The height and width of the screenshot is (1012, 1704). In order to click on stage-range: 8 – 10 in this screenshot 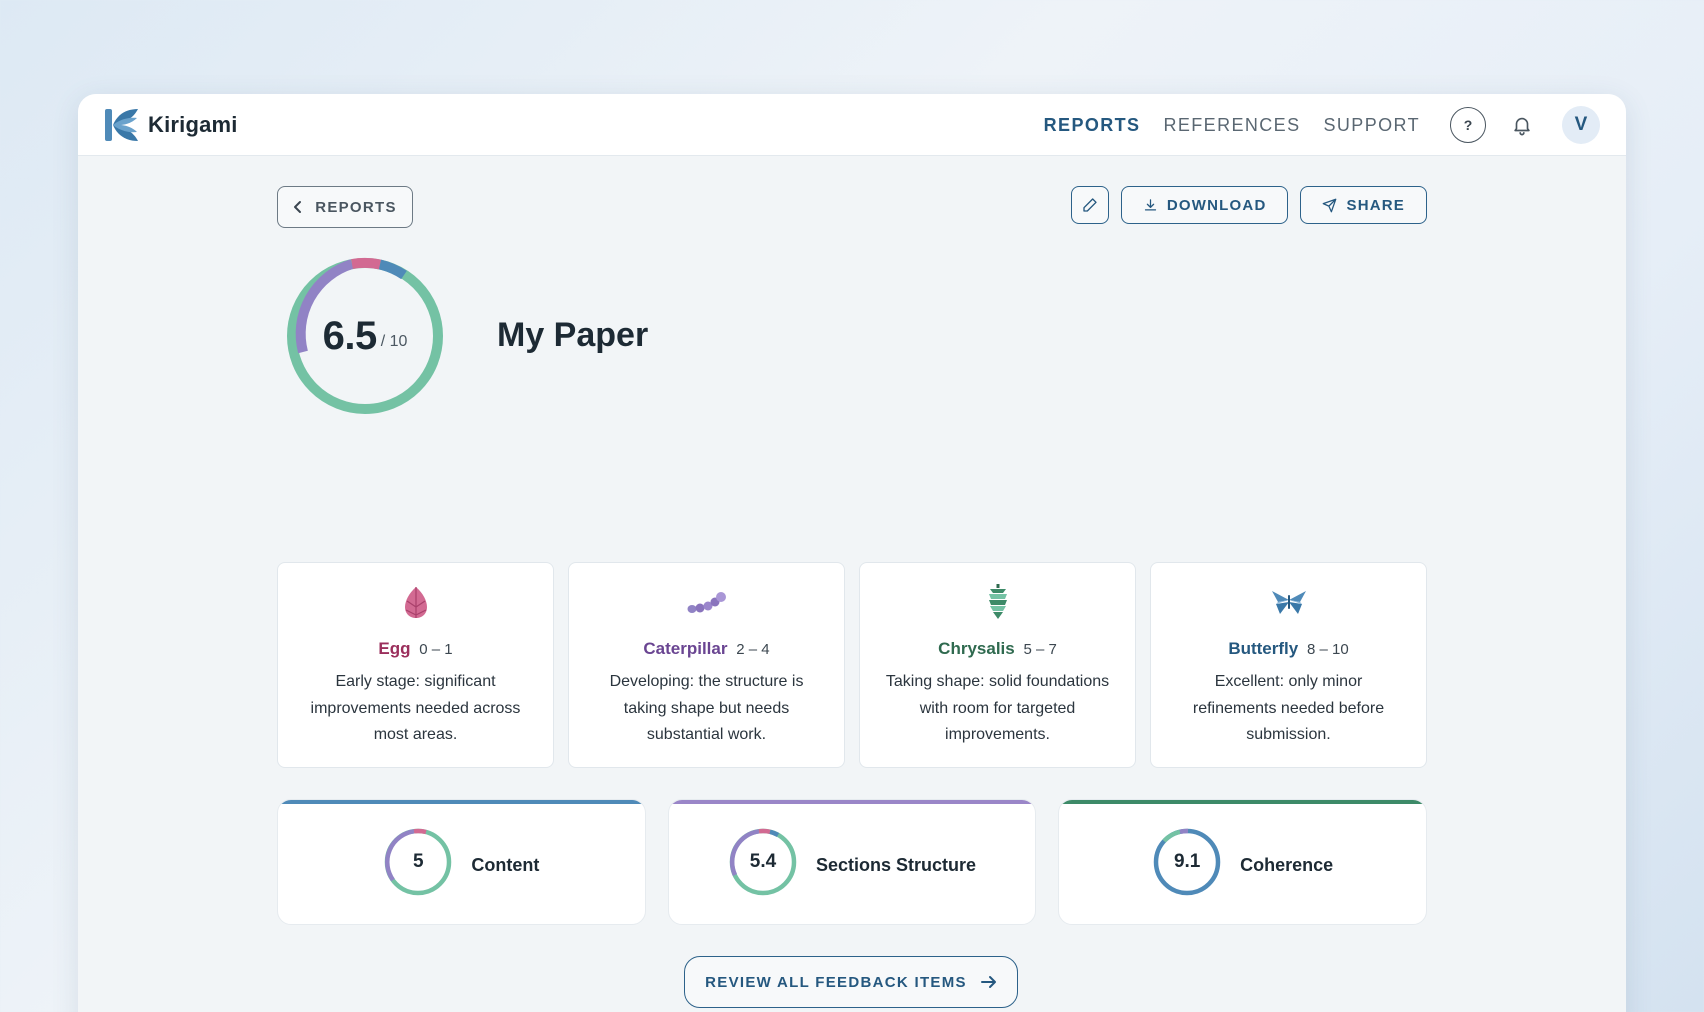, I will do `click(1327, 649)`.